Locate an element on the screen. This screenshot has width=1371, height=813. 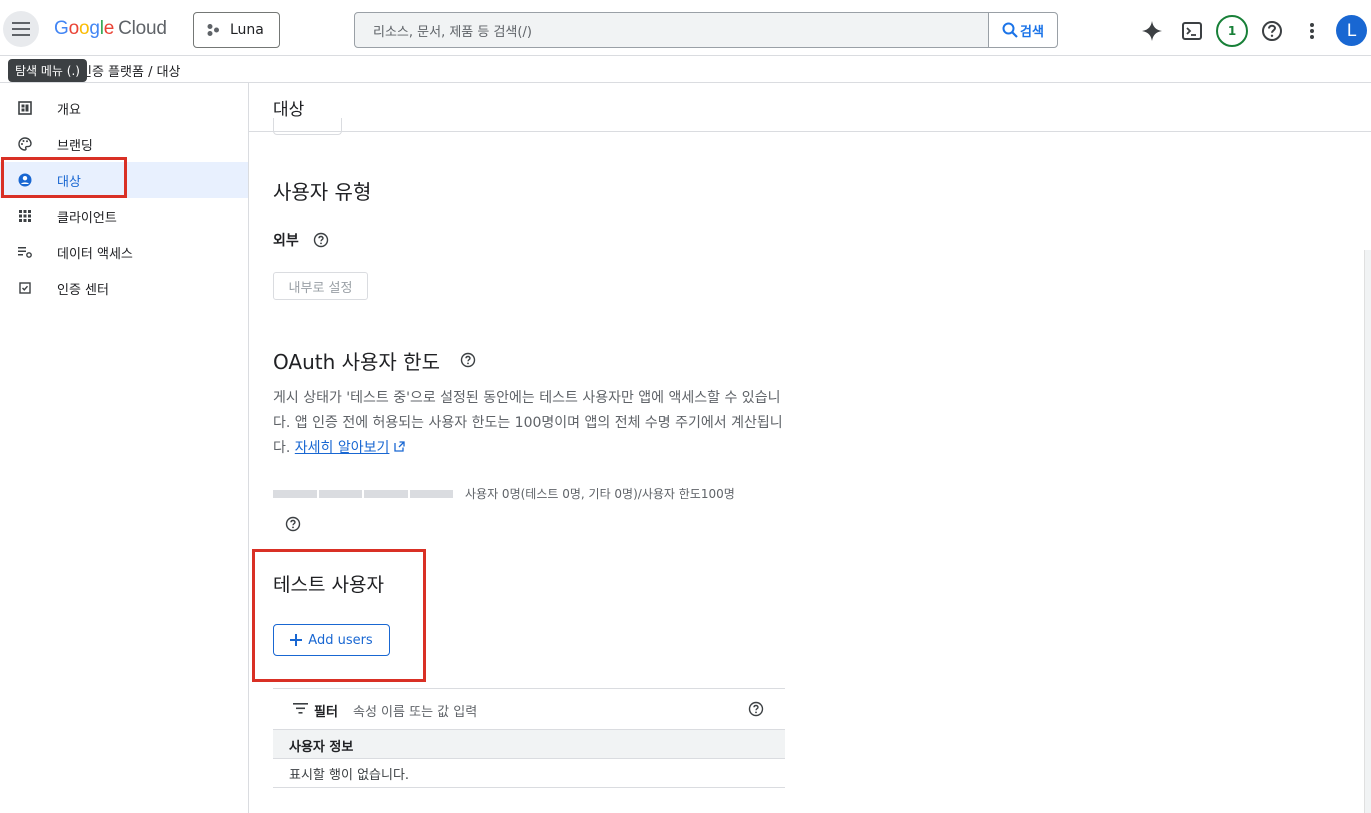
project-picker-button: Luna is located at coordinates (236, 30).